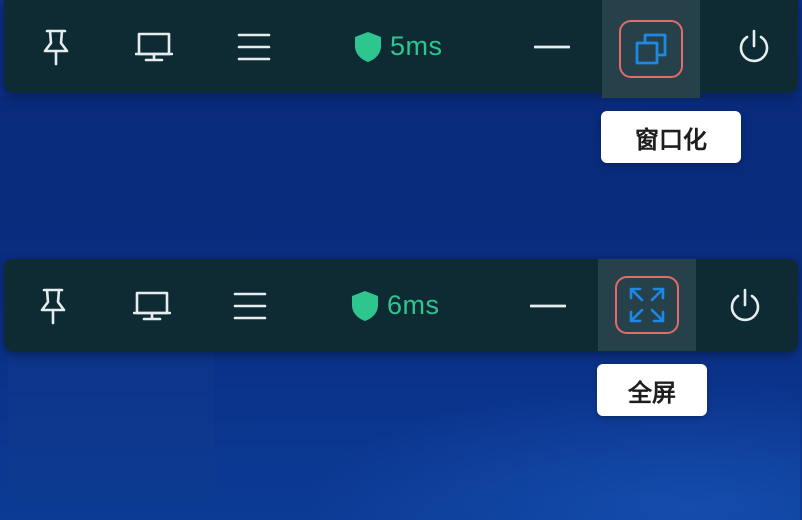 Image resolution: width=802 pixels, height=520 pixels. I want to click on window-mode-icon, so click(651, 49).